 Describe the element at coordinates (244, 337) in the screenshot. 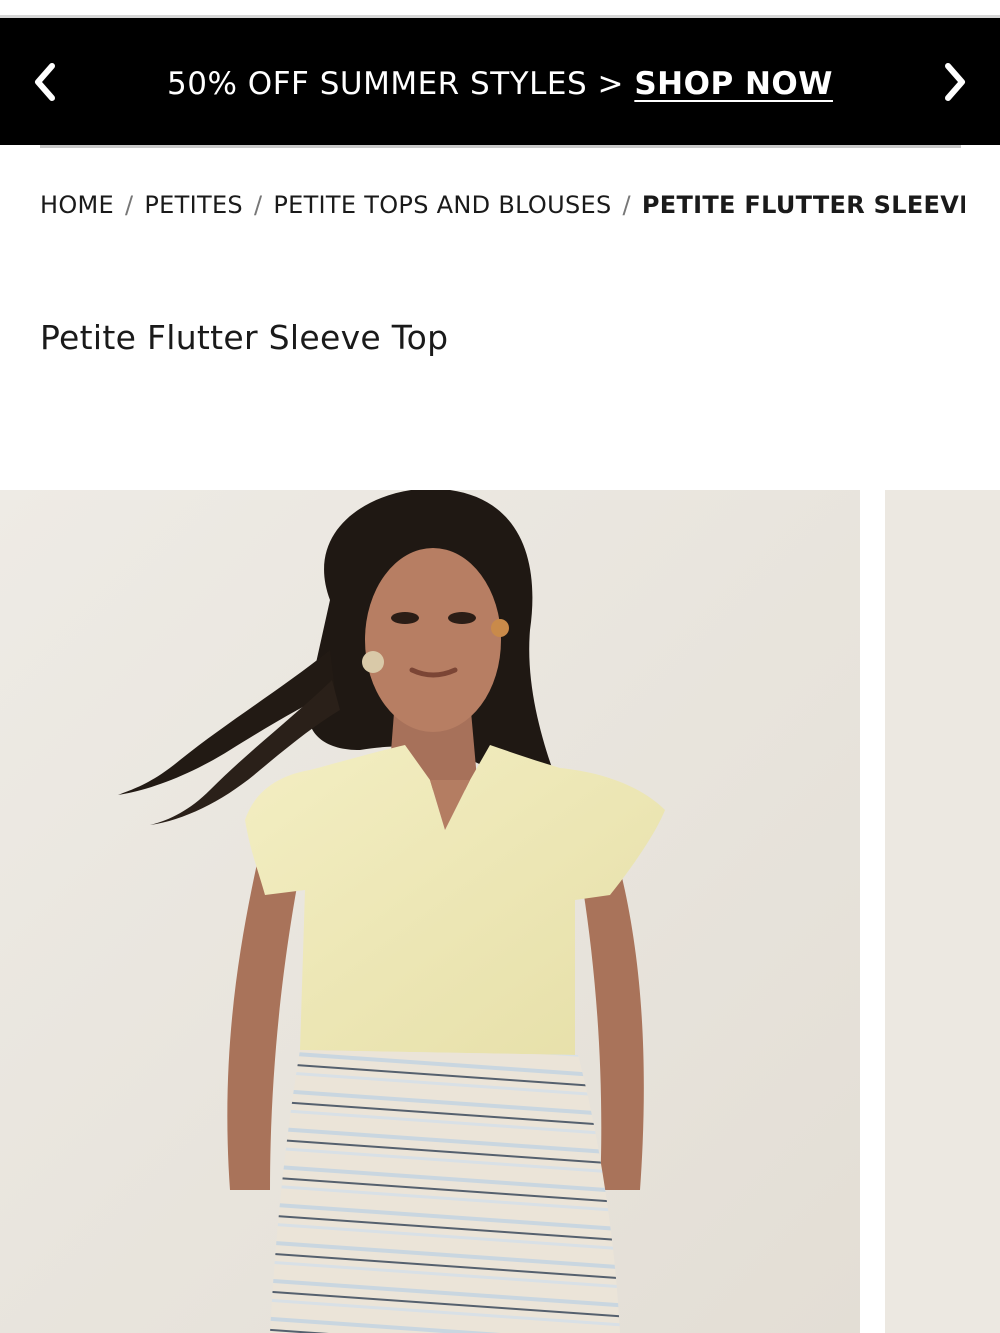

I see `product-title: Petite Flutter Sleeve Top` at that location.